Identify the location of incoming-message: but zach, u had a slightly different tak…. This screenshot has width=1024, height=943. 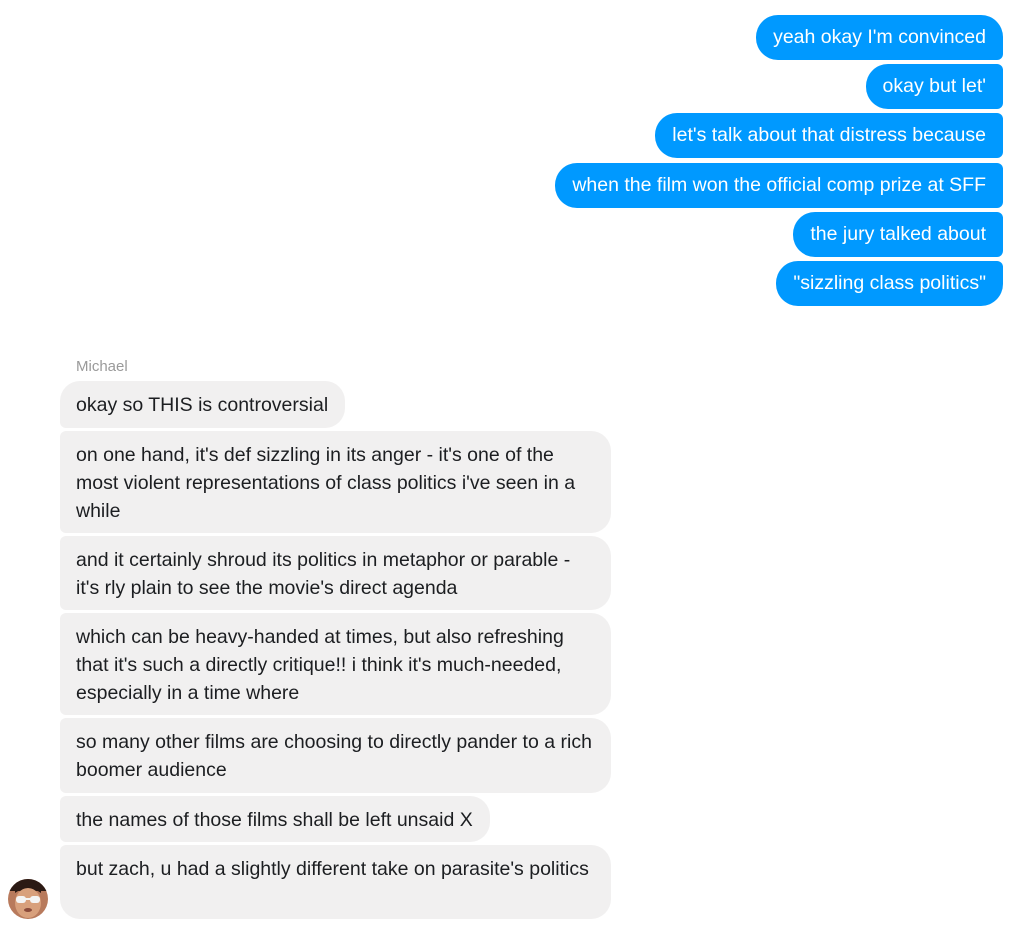
(335, 882).